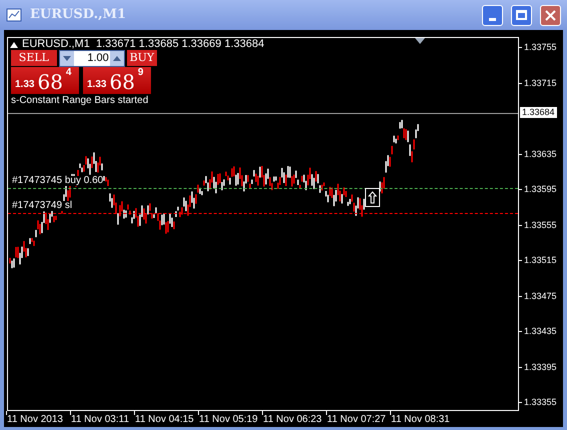 This screenshot has width=567, height=430. What do you see at coordinates (540, 367) in the screenshot?
I see `price-axis-label: 1.33395` at bounding box center [540, 367].